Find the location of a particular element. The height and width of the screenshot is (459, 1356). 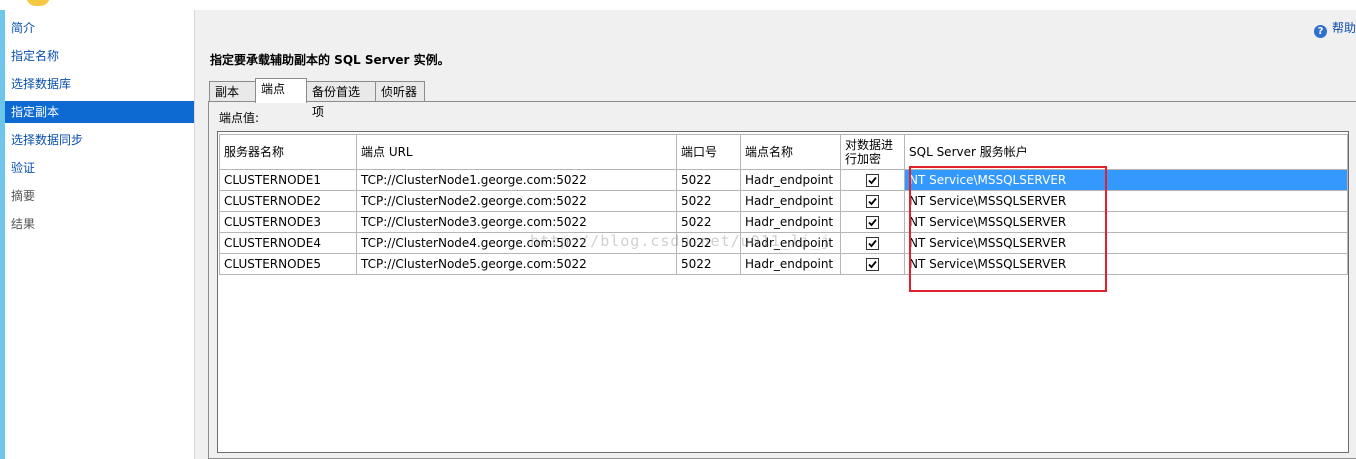

cell-endpoint-url: TCP://ClusterNode5.george.com:5022 is located at coordinates (516, 264).